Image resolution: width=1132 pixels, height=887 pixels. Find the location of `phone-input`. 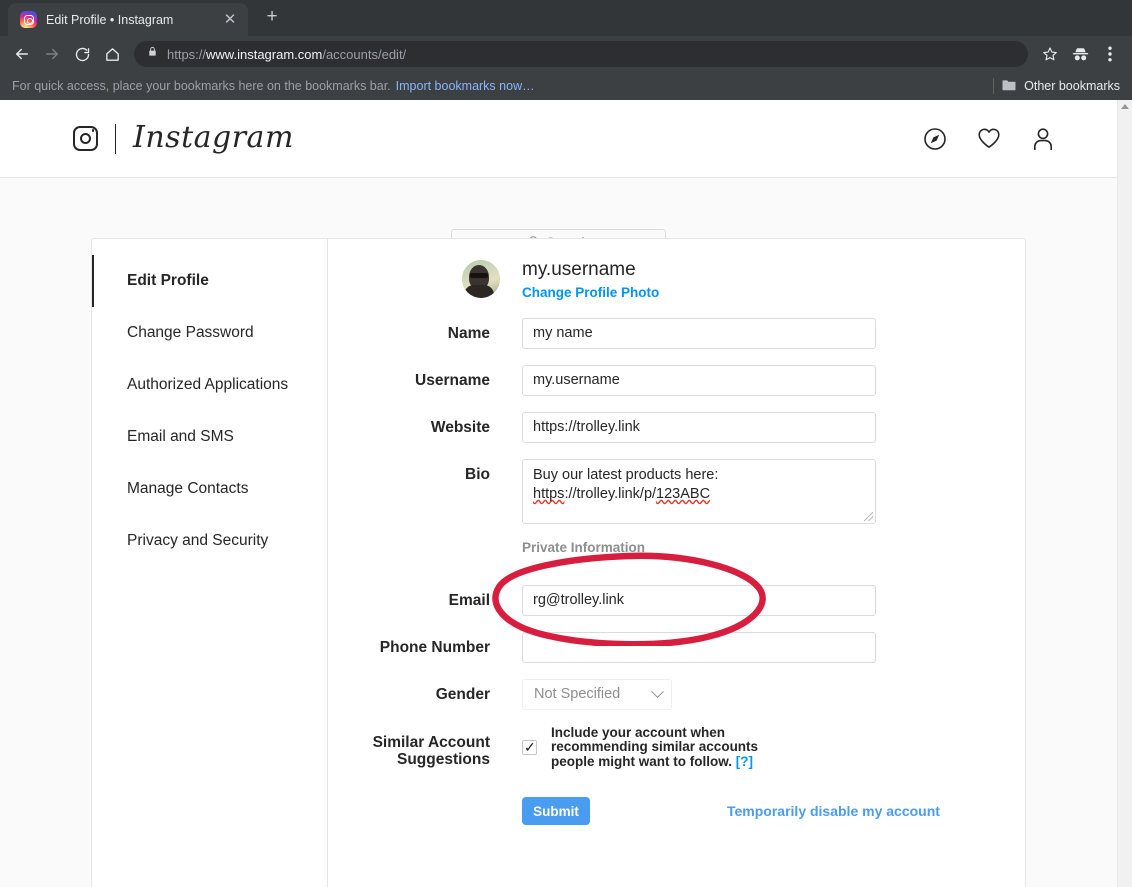

phone-input is located at coordinates (699, 647).